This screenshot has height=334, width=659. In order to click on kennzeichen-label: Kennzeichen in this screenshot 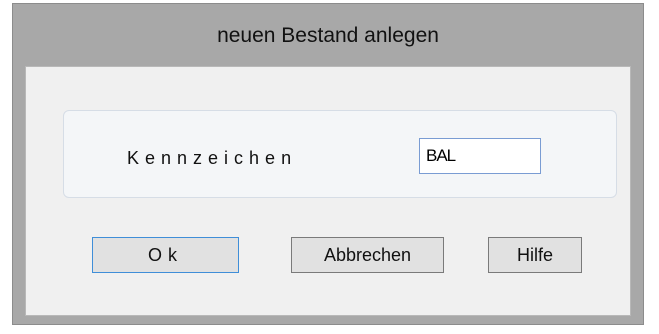, I will do `click(212, 158)`.